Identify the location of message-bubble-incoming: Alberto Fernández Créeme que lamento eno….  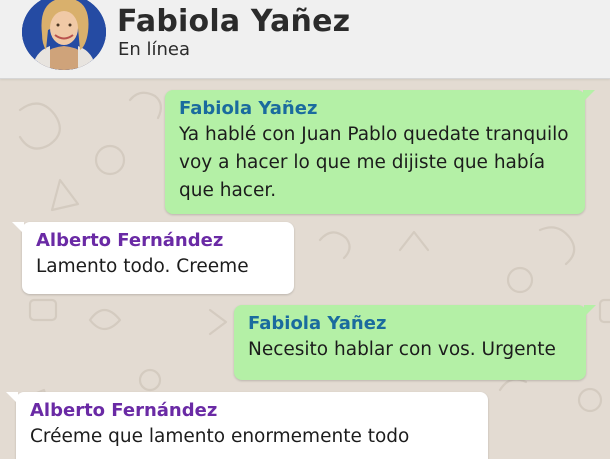
(247, 425).